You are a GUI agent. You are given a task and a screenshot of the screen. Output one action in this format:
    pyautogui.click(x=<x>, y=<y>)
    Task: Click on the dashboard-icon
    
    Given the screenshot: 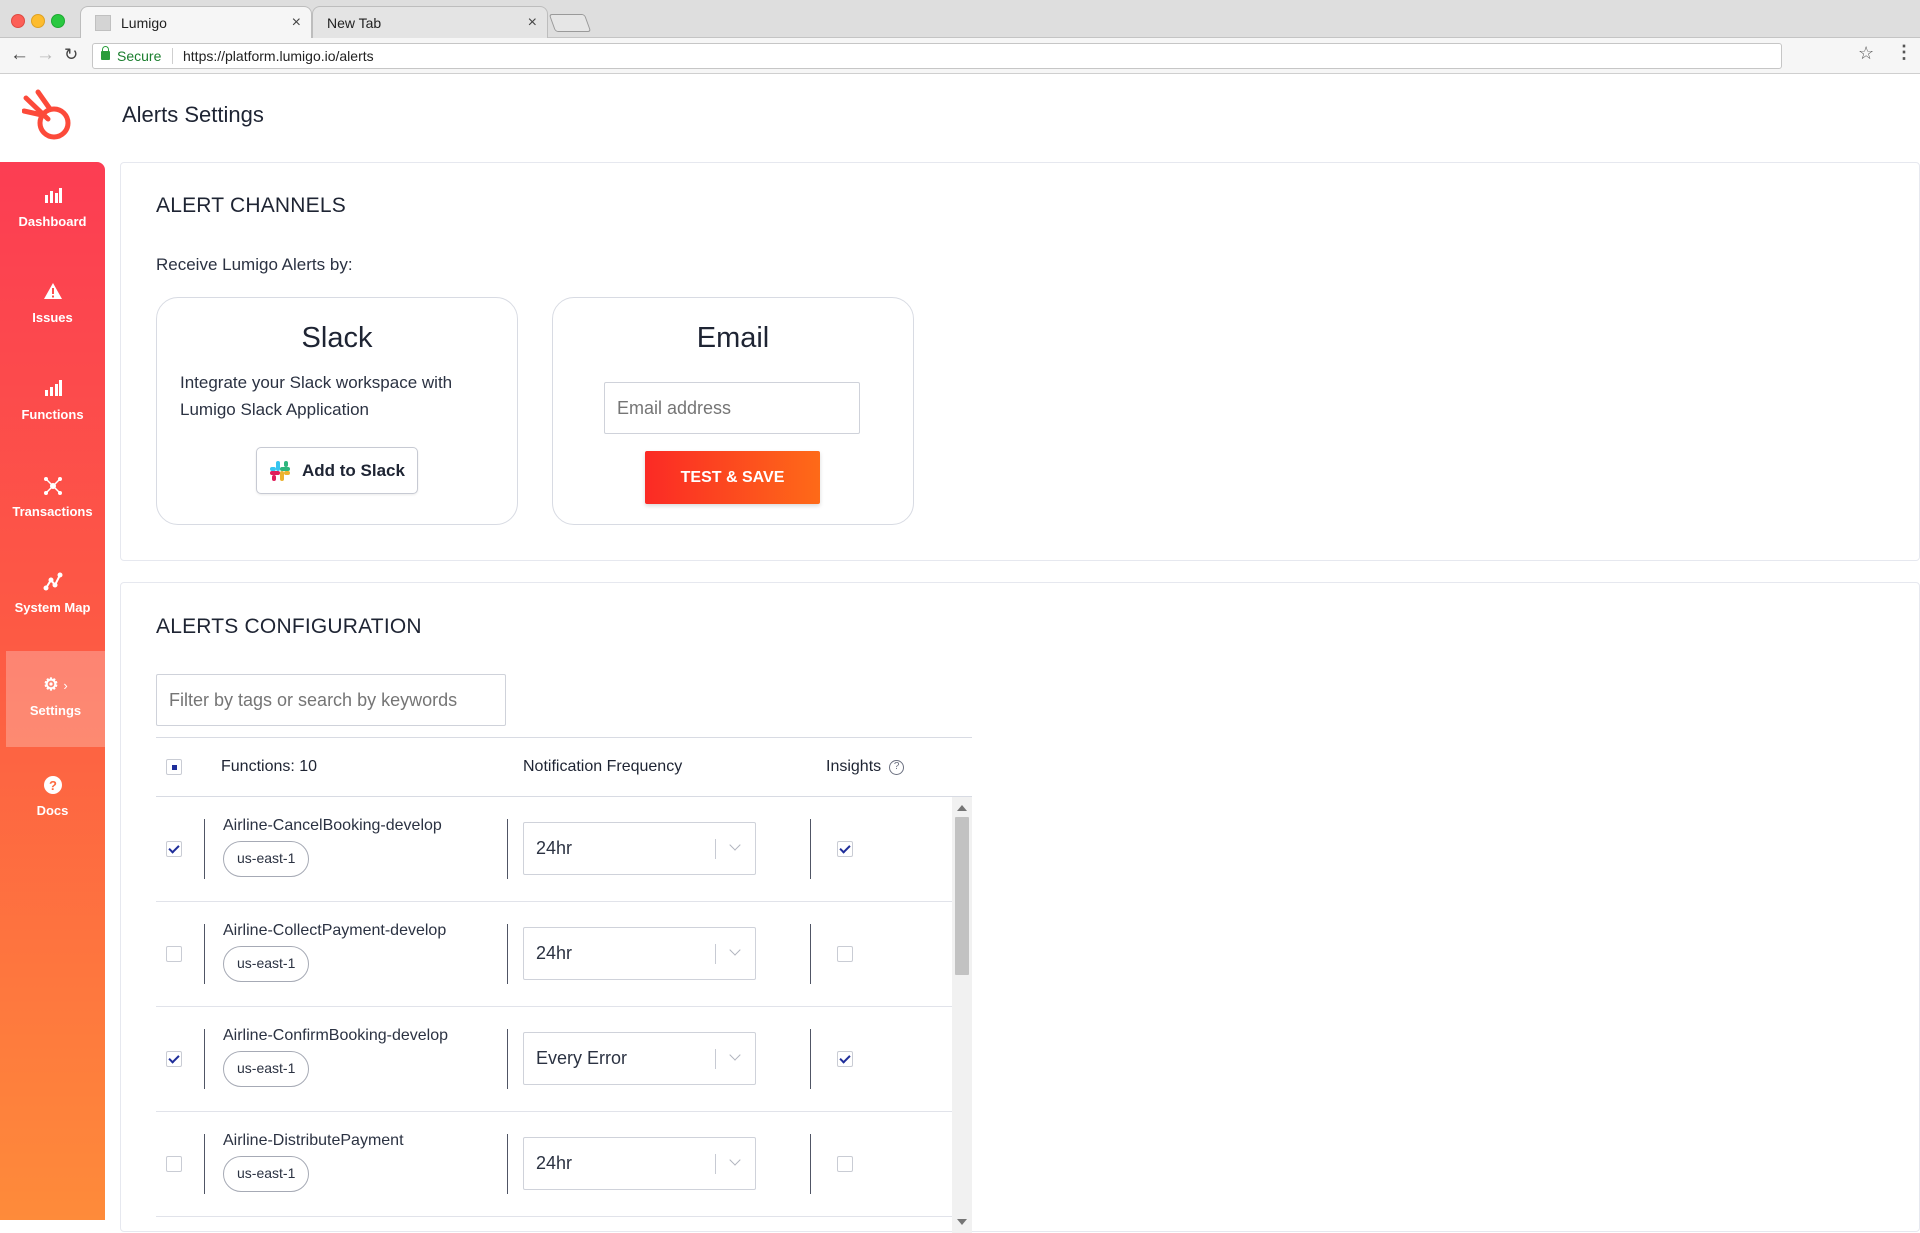 What is the action you would take?
    pyautogui.click(x=52, y=196)
    